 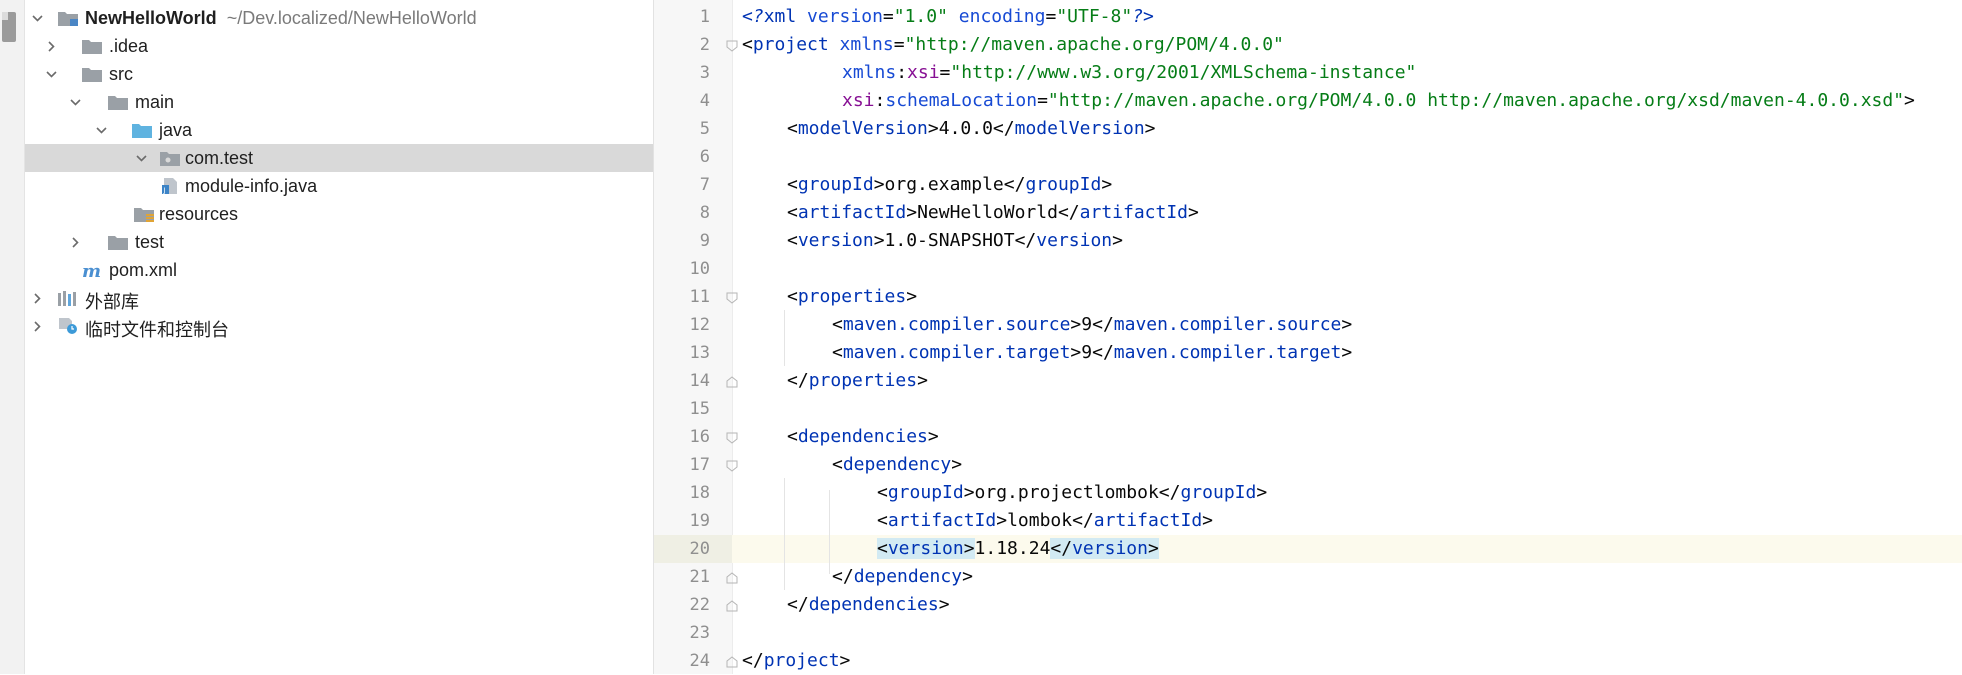 What do you see at coordinates (339, 186) in the screenshot?
I see `tree-item-module-info: J module-info.java` at bounding box center [339, 186].